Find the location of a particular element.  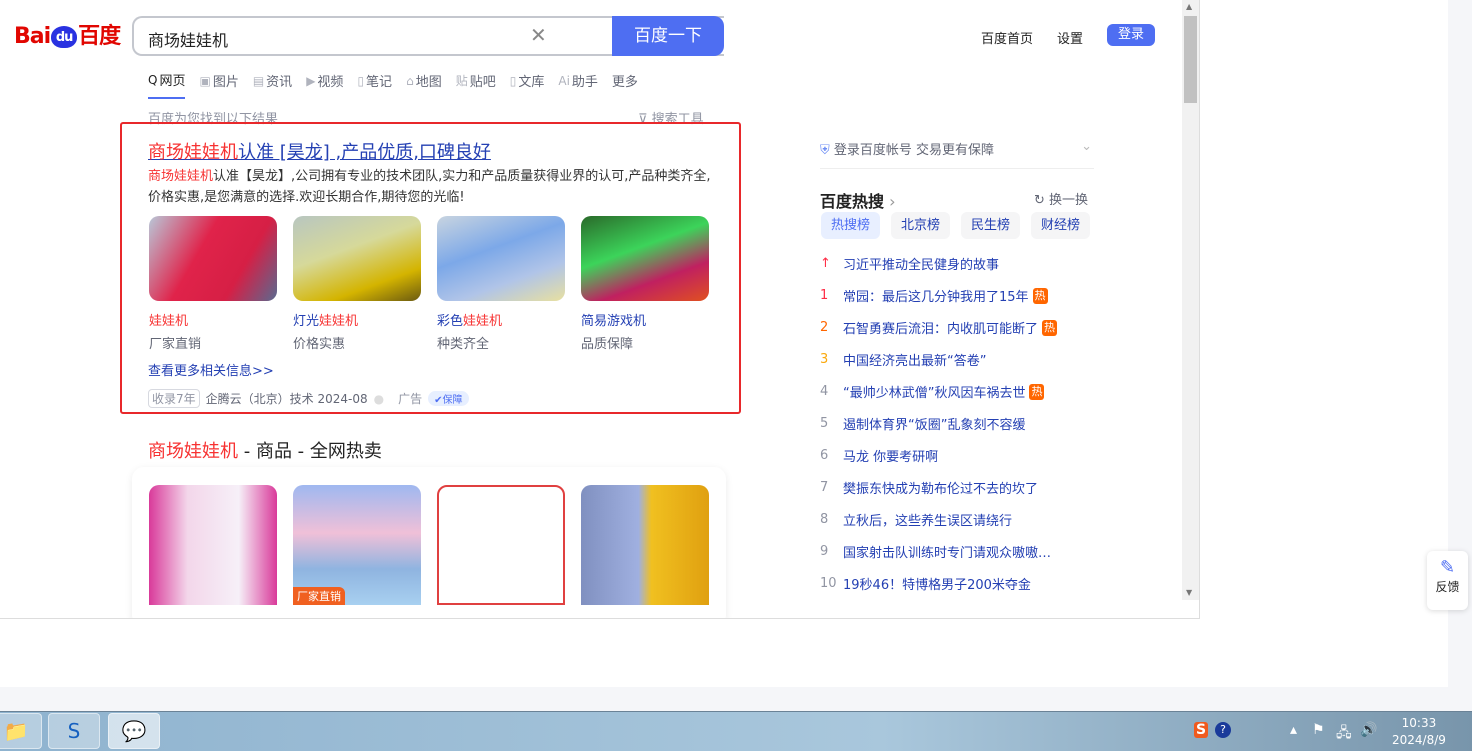

ad-item-subtitle: 种类齐全 is located at coordinates (463, 344).